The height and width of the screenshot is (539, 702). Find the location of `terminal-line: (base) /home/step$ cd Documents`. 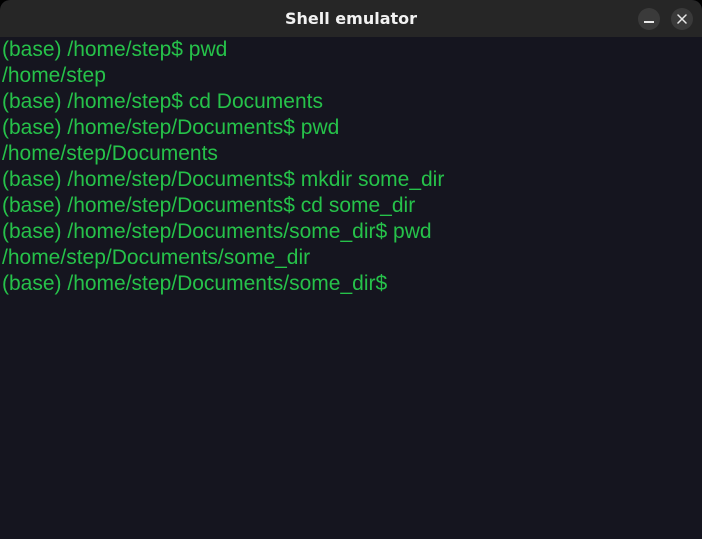

terminal-line: (base) /home/step$ cd Documents is located at coordinates (162, 101).